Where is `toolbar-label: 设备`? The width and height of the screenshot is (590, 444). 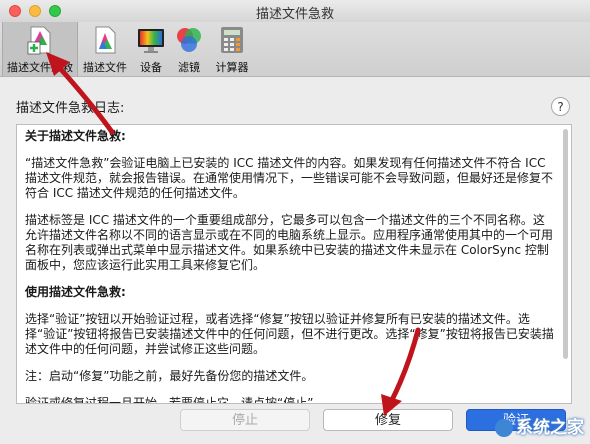
toolbar-label: 设备 is located at coordinates (151, 67).